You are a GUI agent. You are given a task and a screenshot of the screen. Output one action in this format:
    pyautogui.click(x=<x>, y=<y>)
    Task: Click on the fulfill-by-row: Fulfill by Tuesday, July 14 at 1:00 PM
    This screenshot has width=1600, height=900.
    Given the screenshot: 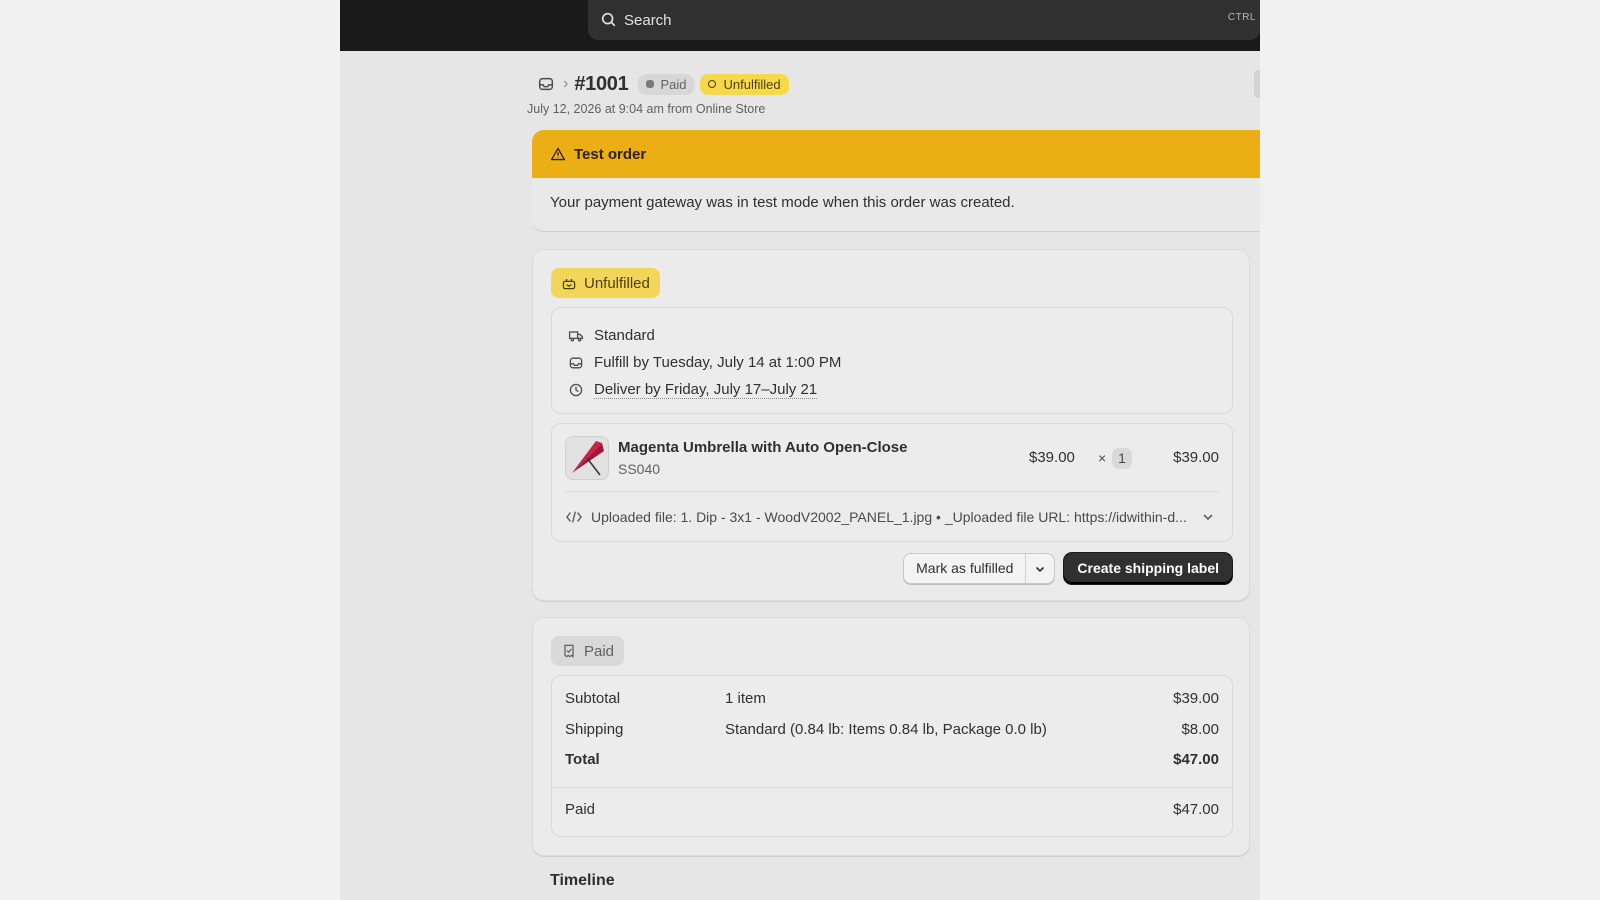 What is the action you would take?
    pyautogui.click(x=892, y=362)
    